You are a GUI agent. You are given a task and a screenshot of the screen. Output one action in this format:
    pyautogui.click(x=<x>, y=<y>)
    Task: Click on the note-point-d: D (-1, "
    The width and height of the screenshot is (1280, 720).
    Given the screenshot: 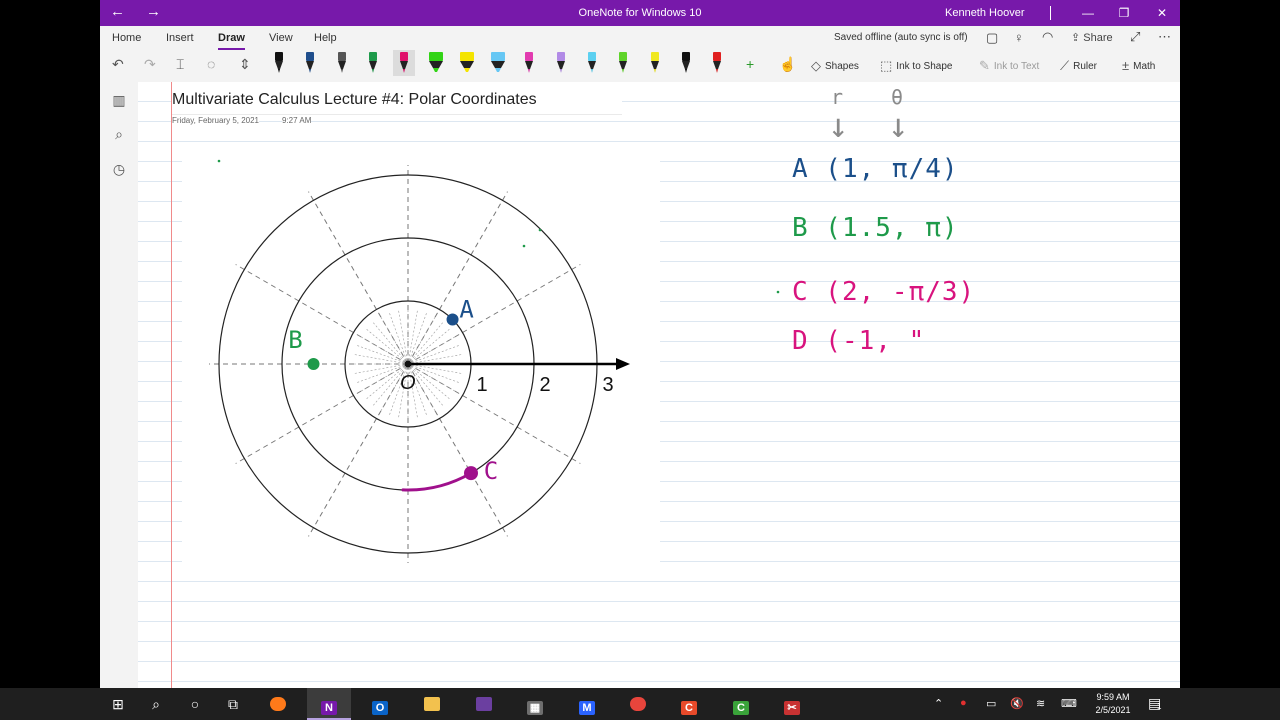 What is the action you would take?
    pyautogui.click(x=859, y=341)
    